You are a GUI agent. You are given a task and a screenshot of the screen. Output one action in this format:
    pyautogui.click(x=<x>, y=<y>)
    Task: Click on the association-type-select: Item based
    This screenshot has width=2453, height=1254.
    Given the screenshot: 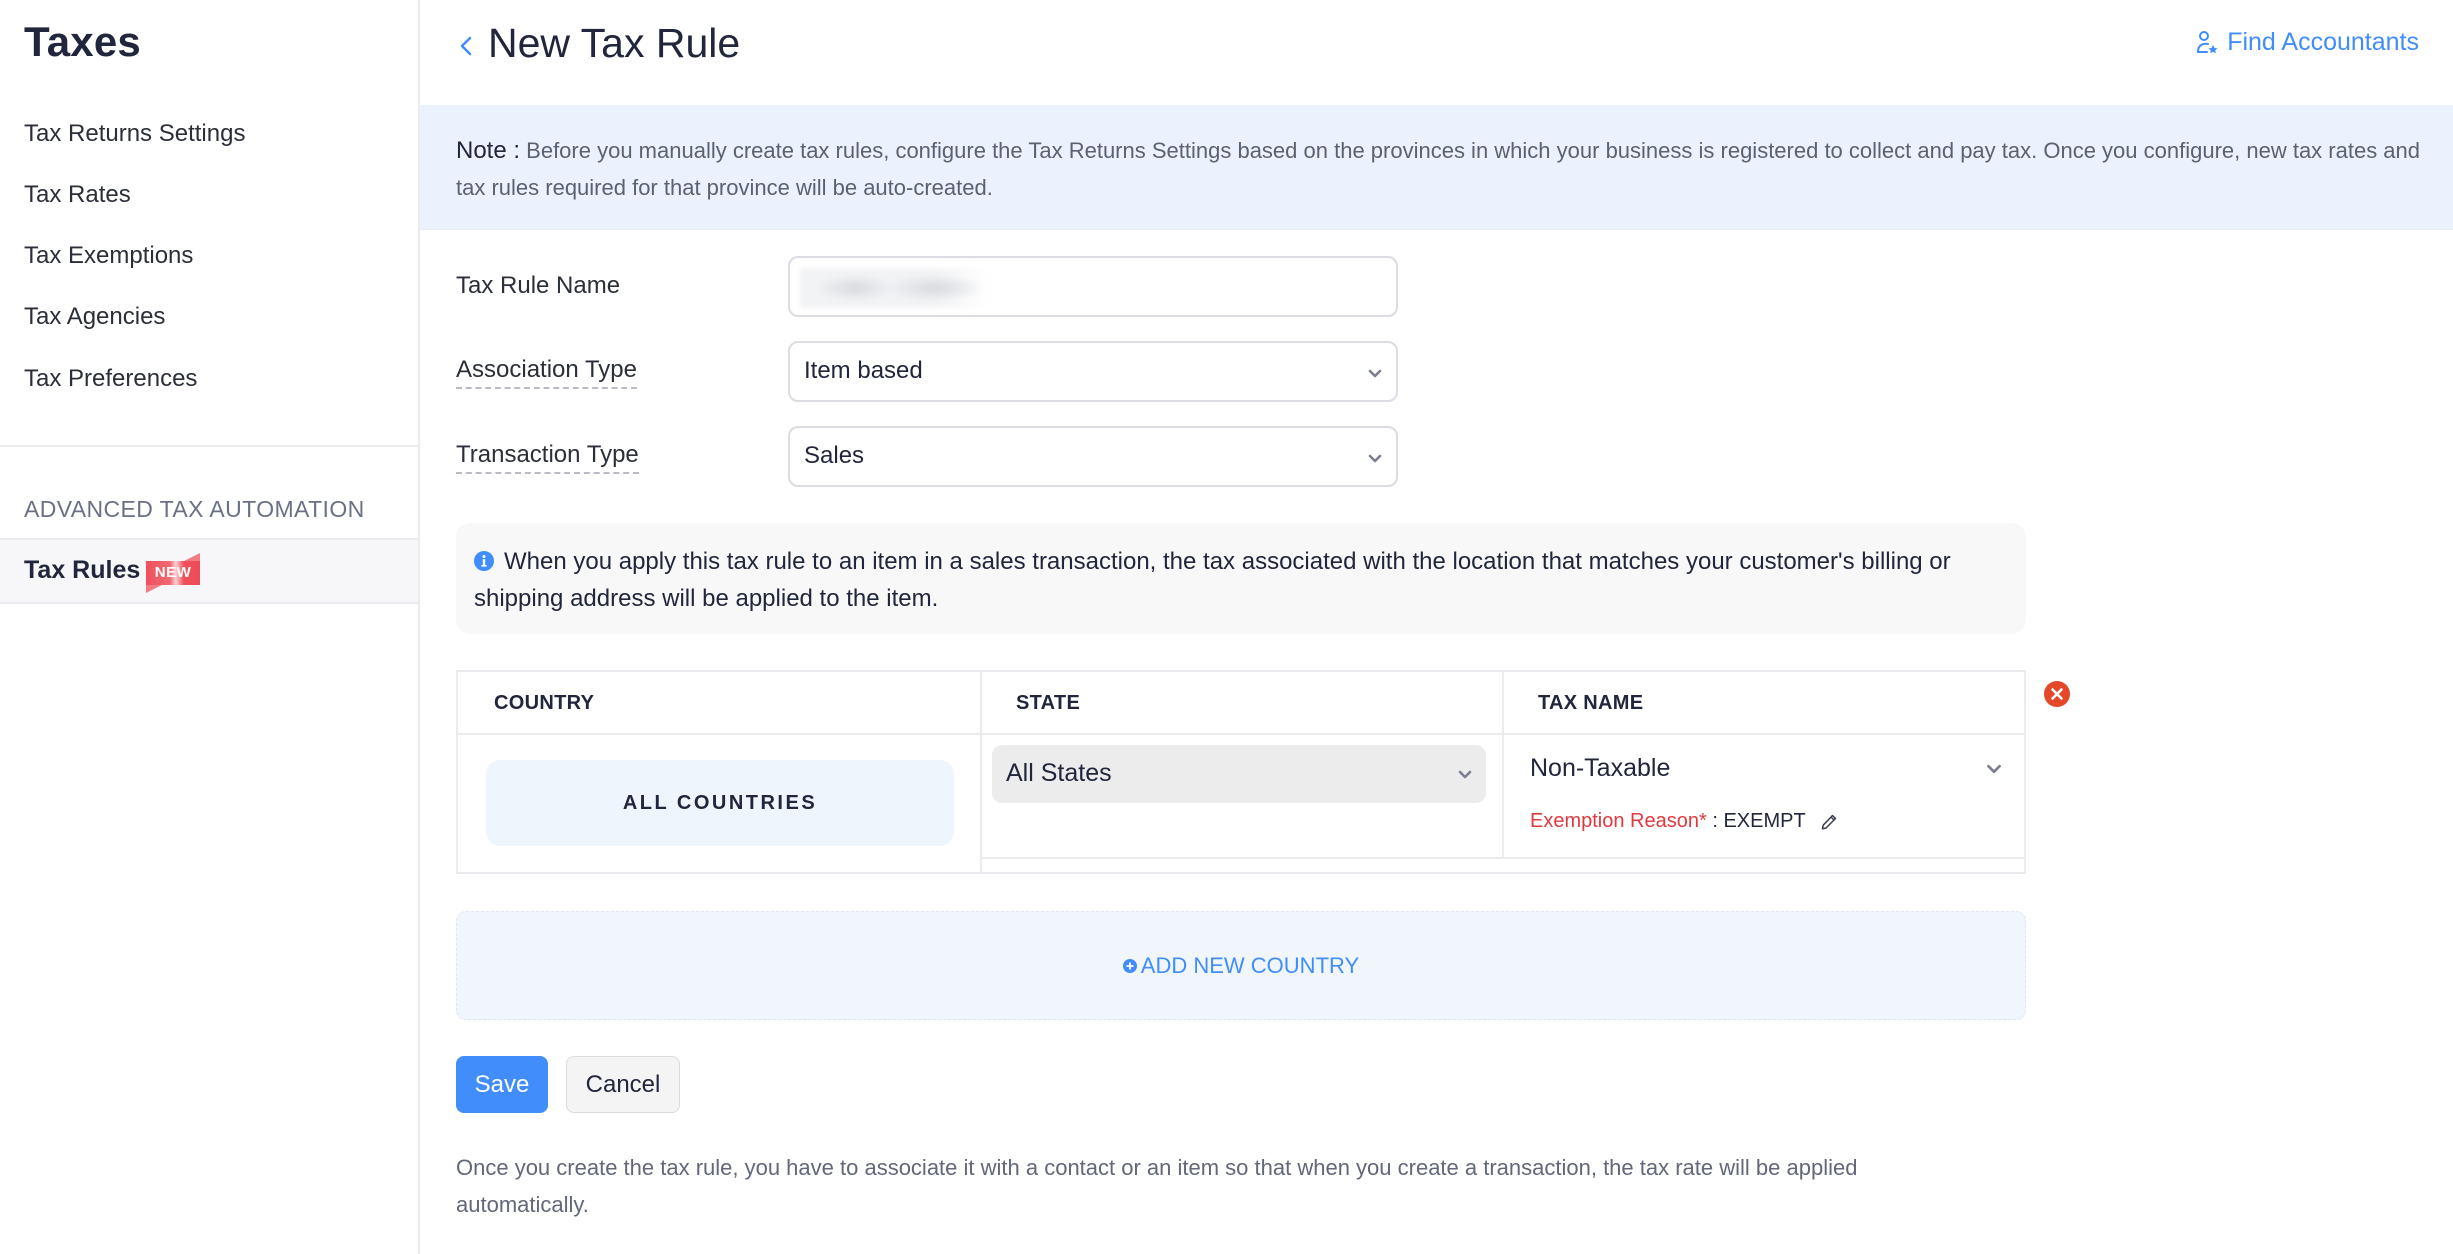 What is the action you would take?
    pyautogui.click(x=1093, y=371)
    